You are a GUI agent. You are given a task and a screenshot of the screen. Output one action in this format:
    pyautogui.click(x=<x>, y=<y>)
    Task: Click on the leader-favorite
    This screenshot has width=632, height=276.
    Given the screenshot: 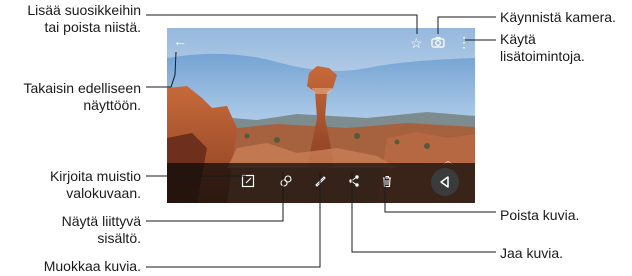 What is the action you would take?
    pyautogui.click(x=282, y=24)
    